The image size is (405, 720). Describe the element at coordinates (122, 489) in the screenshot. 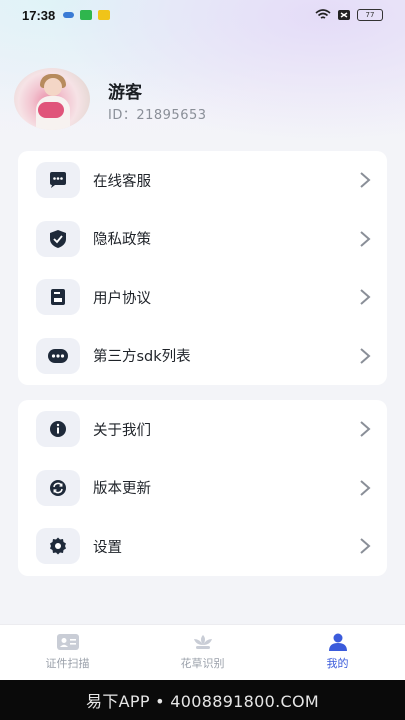

I see `menu-item-label: 版本更新` at that location.